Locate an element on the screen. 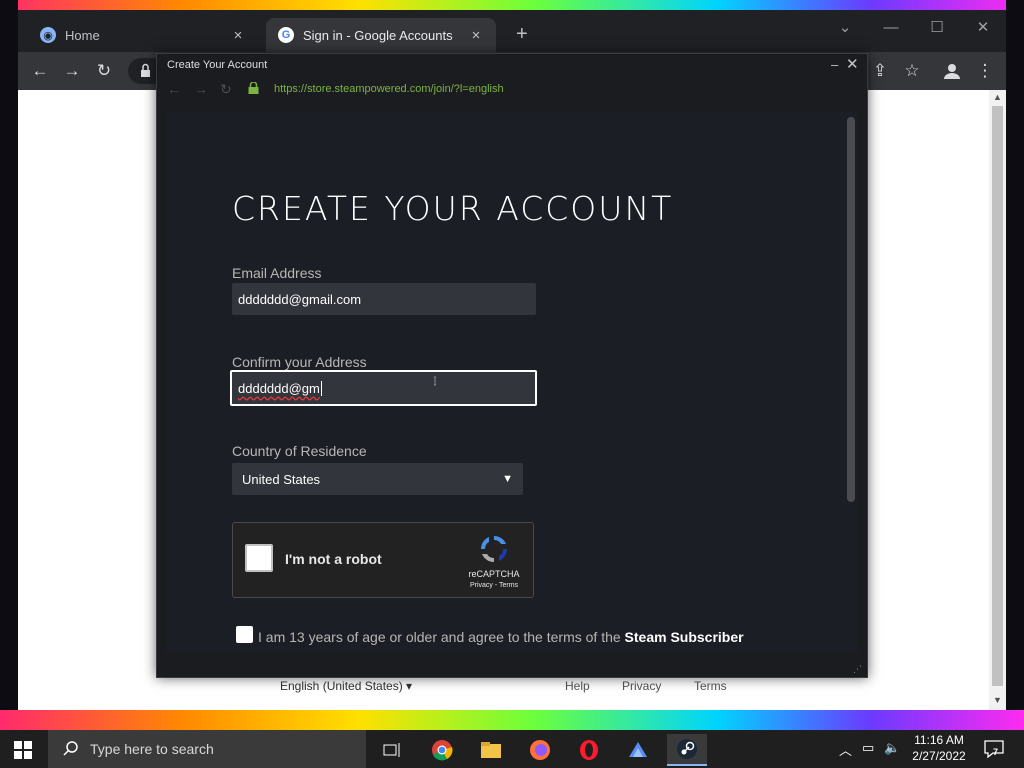  desktop-wallpaper is located at coordinates (512, 720).